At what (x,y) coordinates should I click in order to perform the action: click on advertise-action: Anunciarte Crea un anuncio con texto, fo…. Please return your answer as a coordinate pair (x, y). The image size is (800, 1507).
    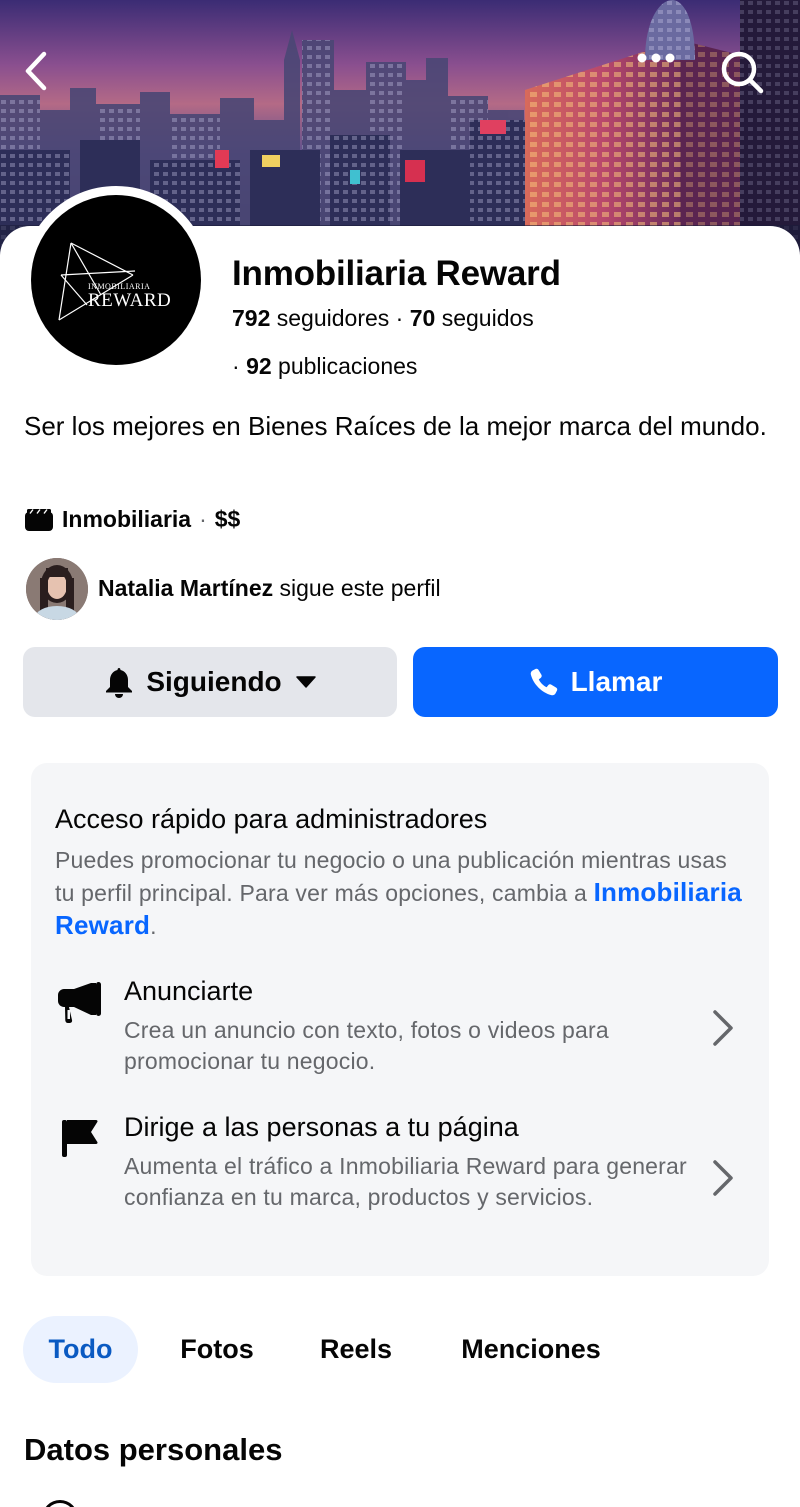
    Looking at the image, I should click on (400, 1030).